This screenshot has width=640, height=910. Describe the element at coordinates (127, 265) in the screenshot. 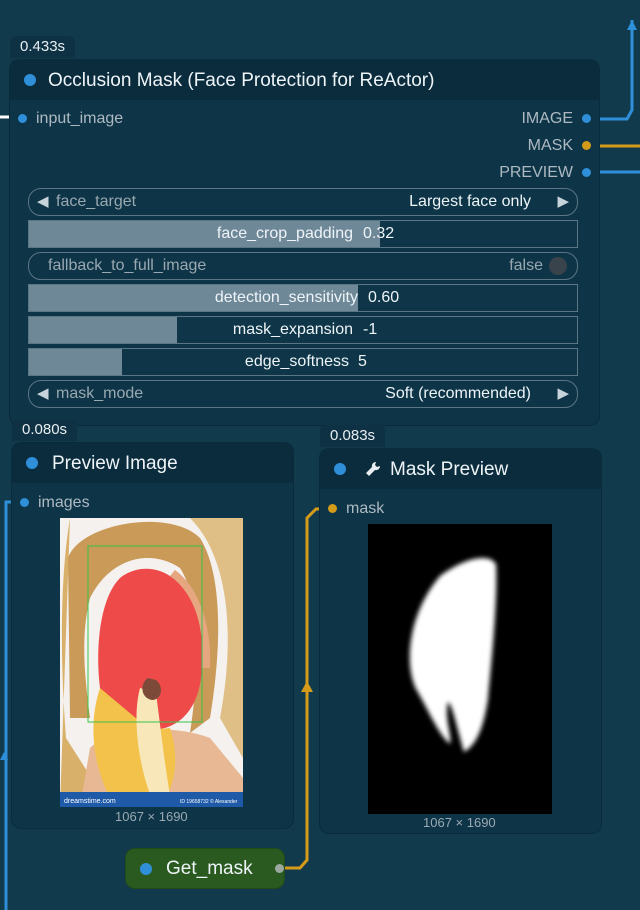

I see `widget-label: fallback_to_full_image` at that location.